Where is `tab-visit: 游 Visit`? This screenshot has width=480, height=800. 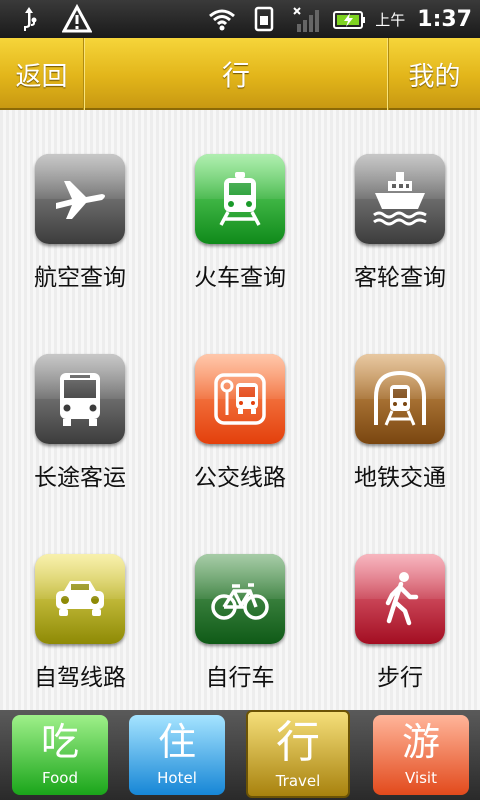 tab-visit: 游 Visit is located at coordinates (421, 755).